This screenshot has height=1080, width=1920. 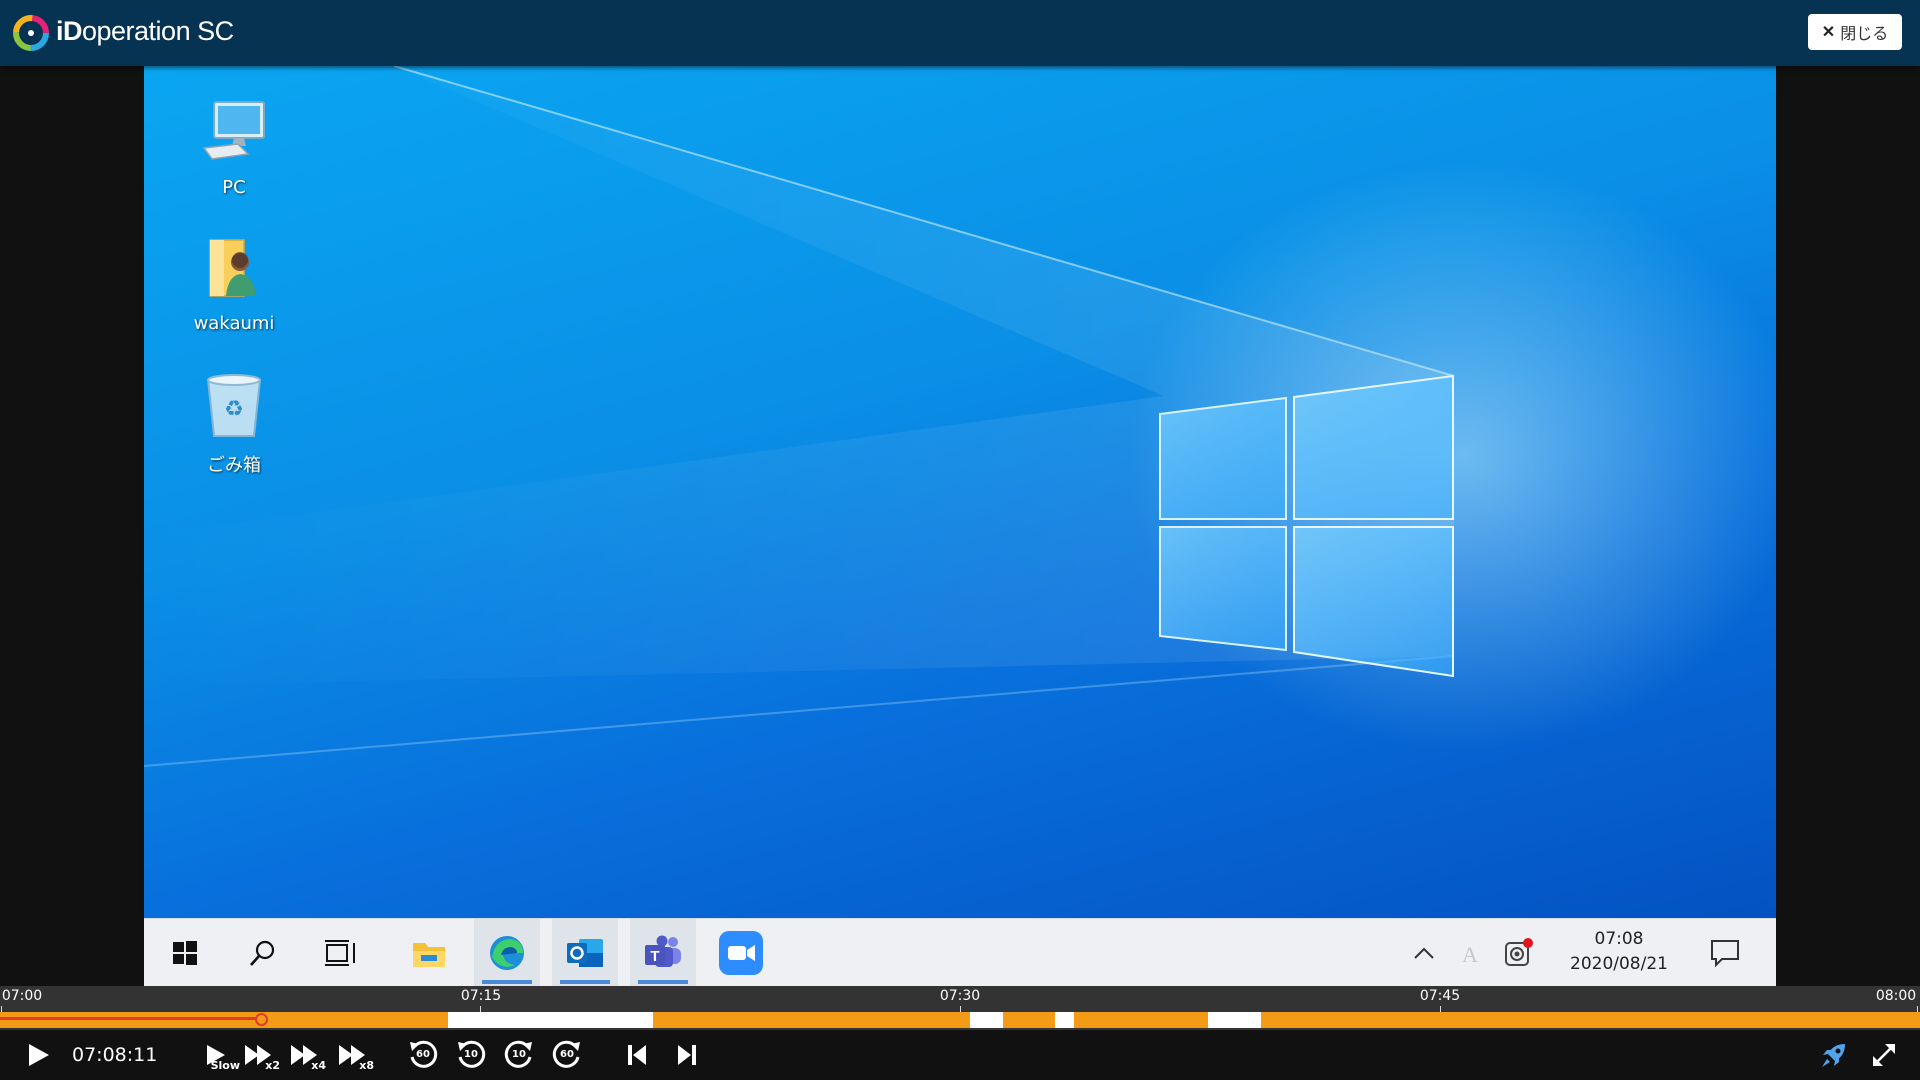 I want to click on desktop-icon-user-folder: wakaumi, so click(x=234, y=283).